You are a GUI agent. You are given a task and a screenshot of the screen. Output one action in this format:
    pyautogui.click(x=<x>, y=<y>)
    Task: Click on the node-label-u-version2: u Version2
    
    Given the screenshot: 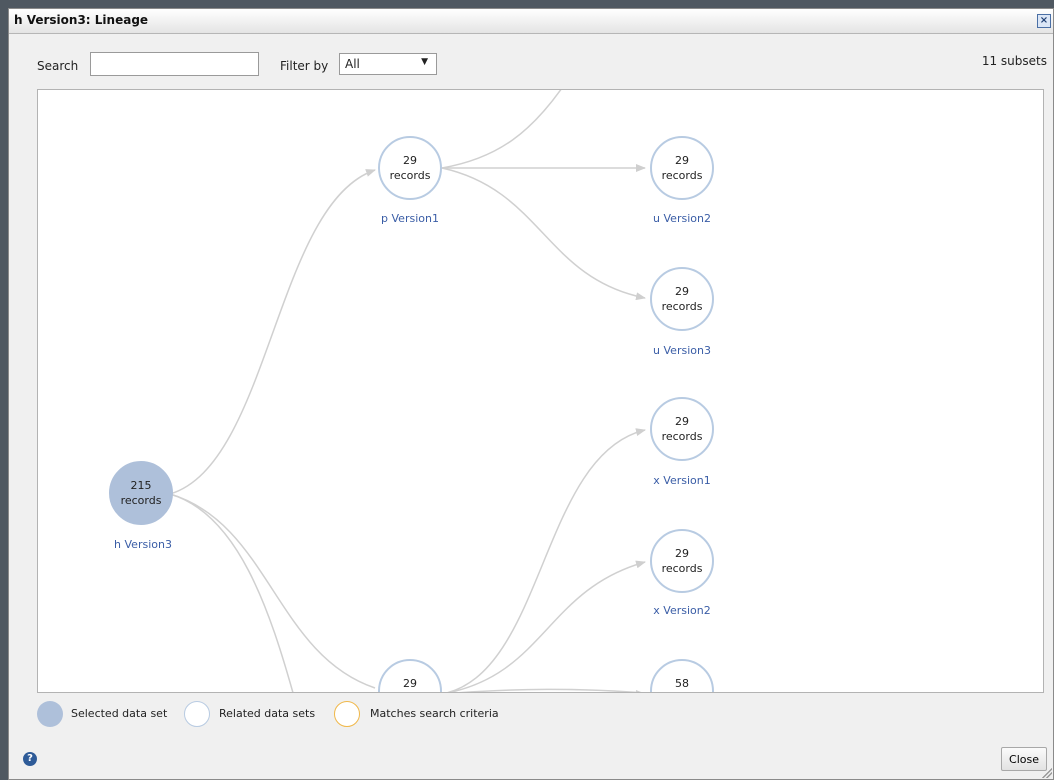 What is the action you would take?
    pyautogui.click(x=682, y=218)
    